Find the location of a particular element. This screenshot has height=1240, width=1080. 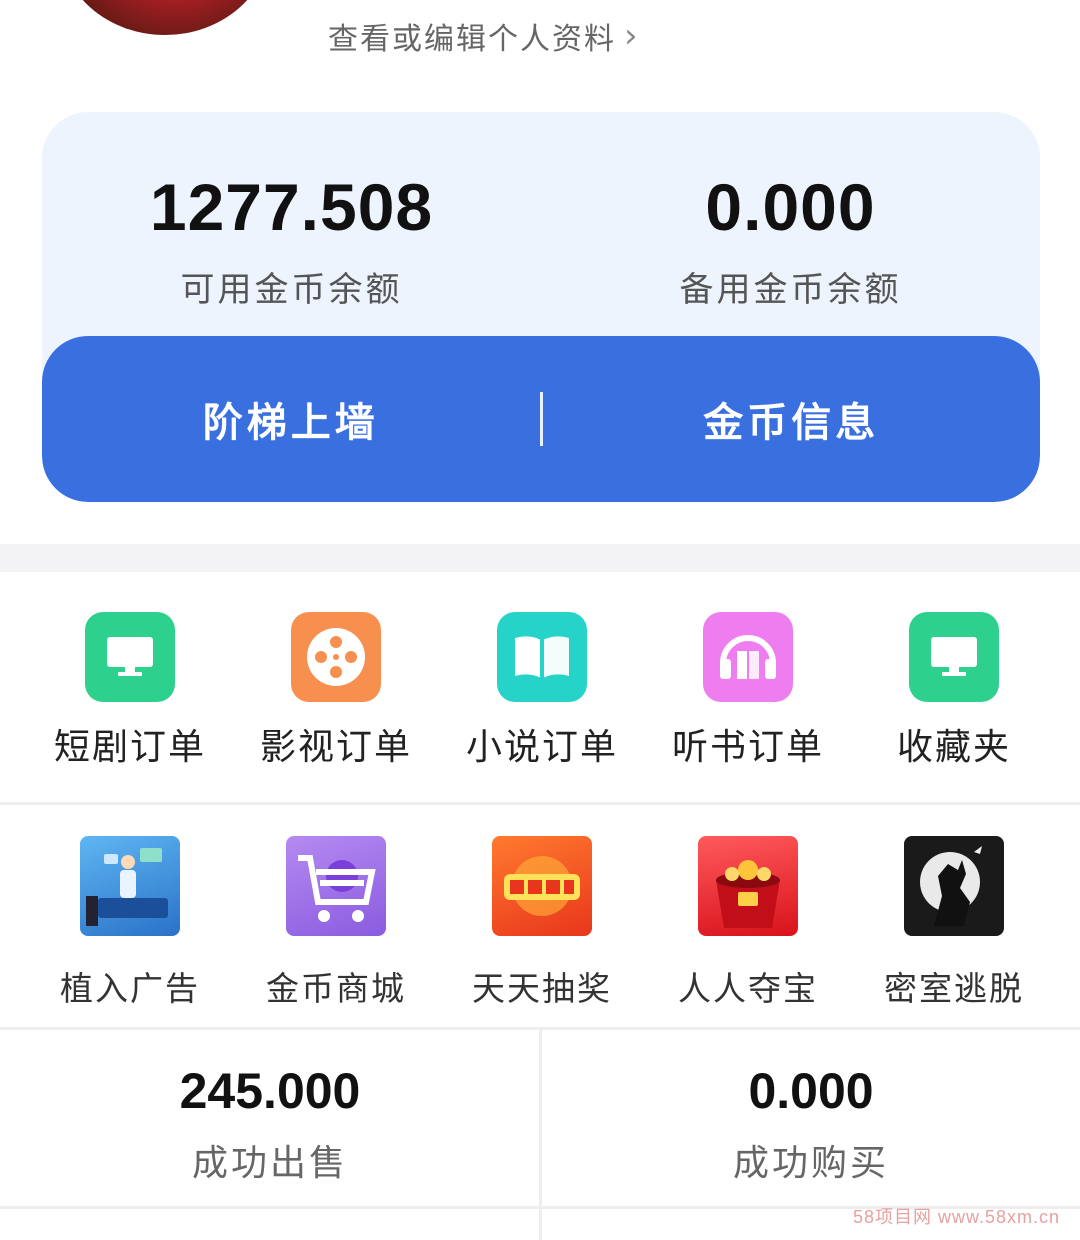

edit-profile-label: 查看或编辑个人资料 is located at coordinates (472, 39).